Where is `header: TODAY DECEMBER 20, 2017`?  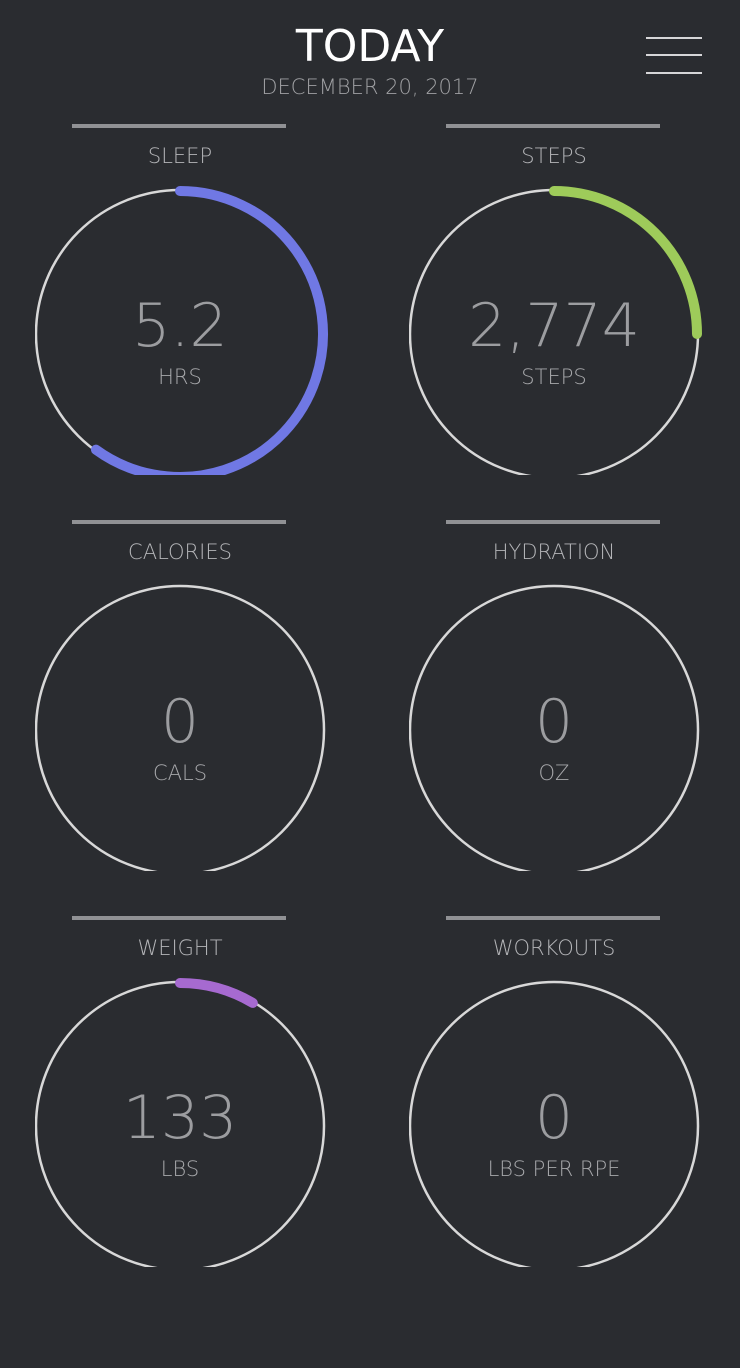
header: TODAY DECEMBER 20, 2017 is located at coordinates (370, 55).